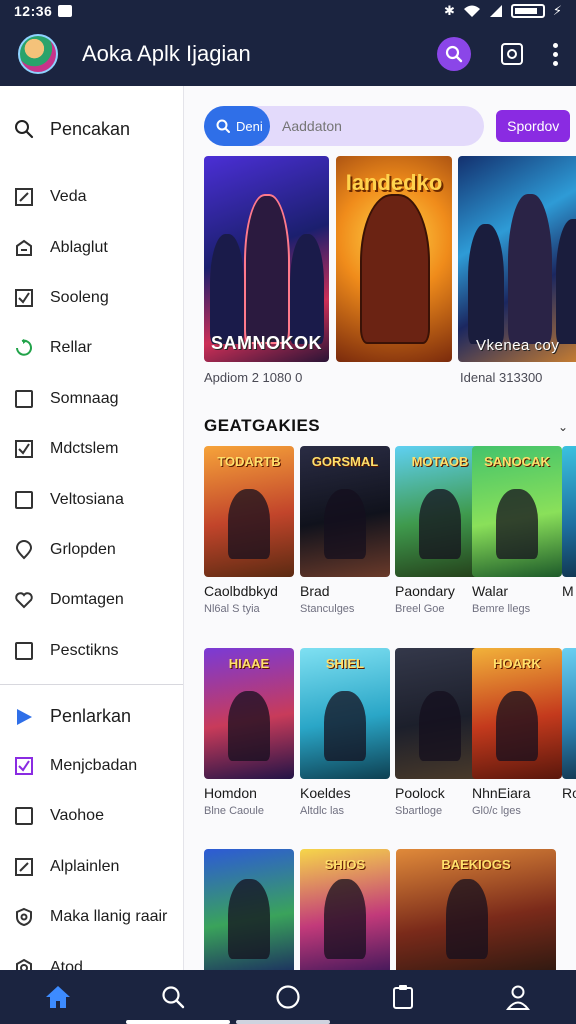 The height and width of the screenshot is (1024, 576). What do you see at coordinates (557, 10) in the screenshot?
I see `charging-icon: ⚡` at bounding box center [557, 10].